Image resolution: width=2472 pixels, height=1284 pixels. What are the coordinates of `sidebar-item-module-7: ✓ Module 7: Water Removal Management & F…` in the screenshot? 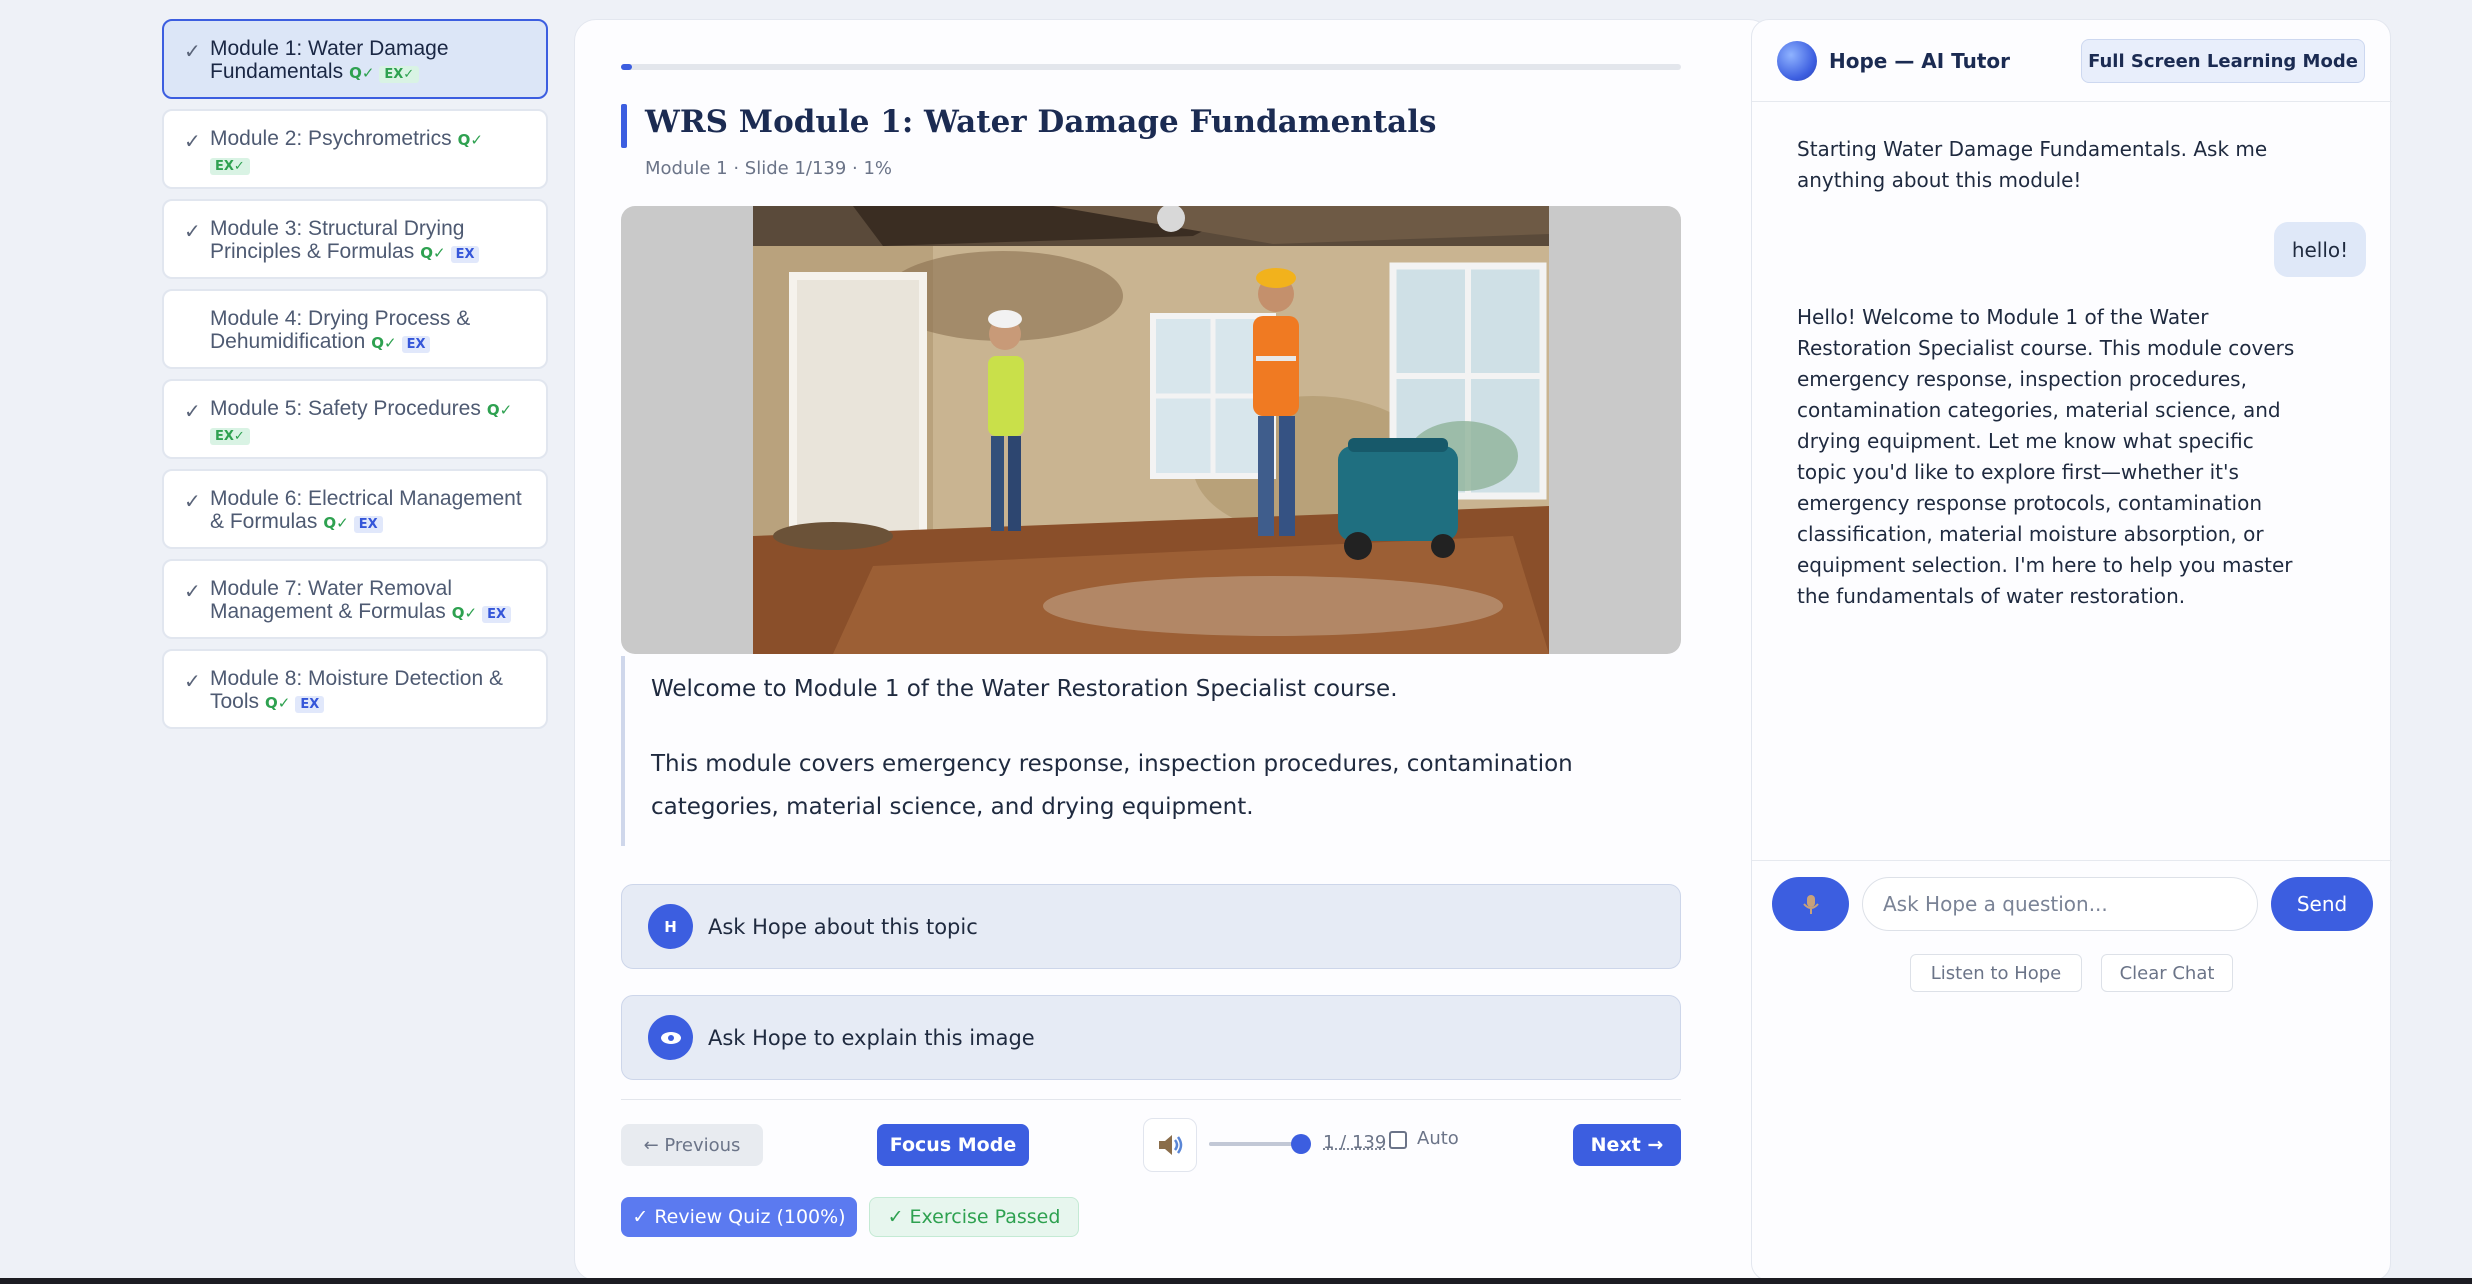 It's located at (355, 599).